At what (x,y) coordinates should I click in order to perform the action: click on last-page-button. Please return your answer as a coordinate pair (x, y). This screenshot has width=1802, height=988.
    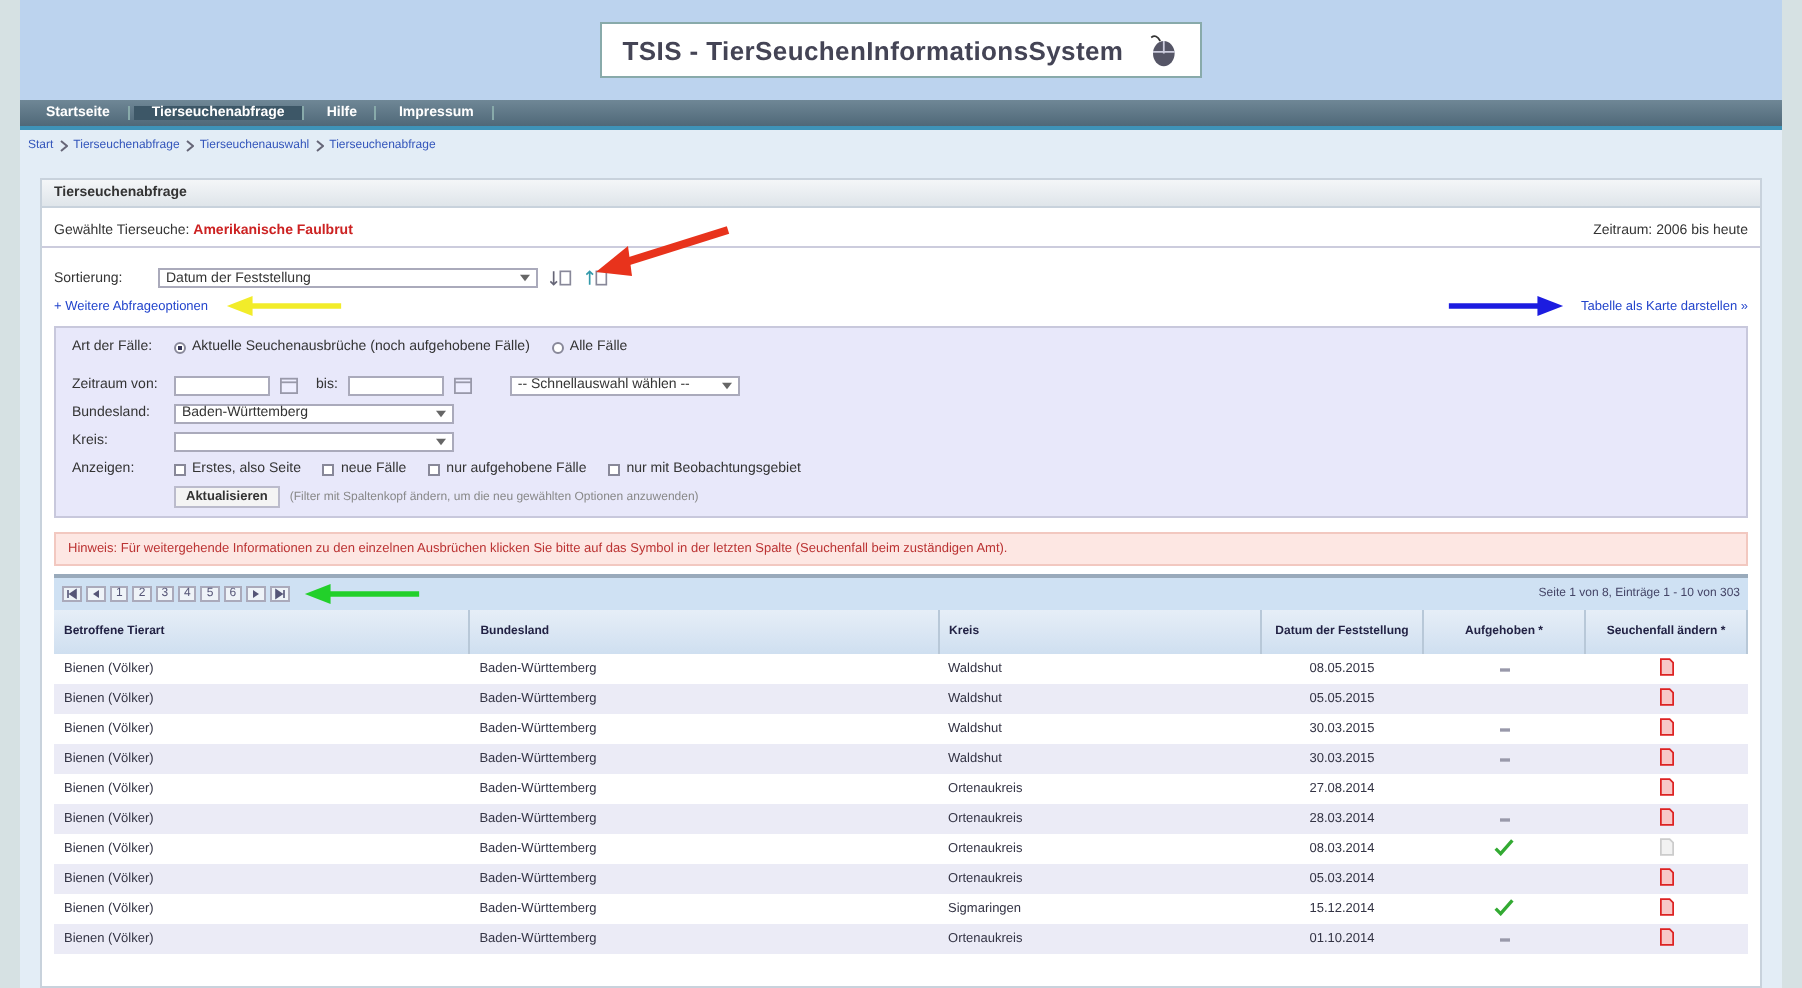
    Looking at the image, I should click on (280, 594).